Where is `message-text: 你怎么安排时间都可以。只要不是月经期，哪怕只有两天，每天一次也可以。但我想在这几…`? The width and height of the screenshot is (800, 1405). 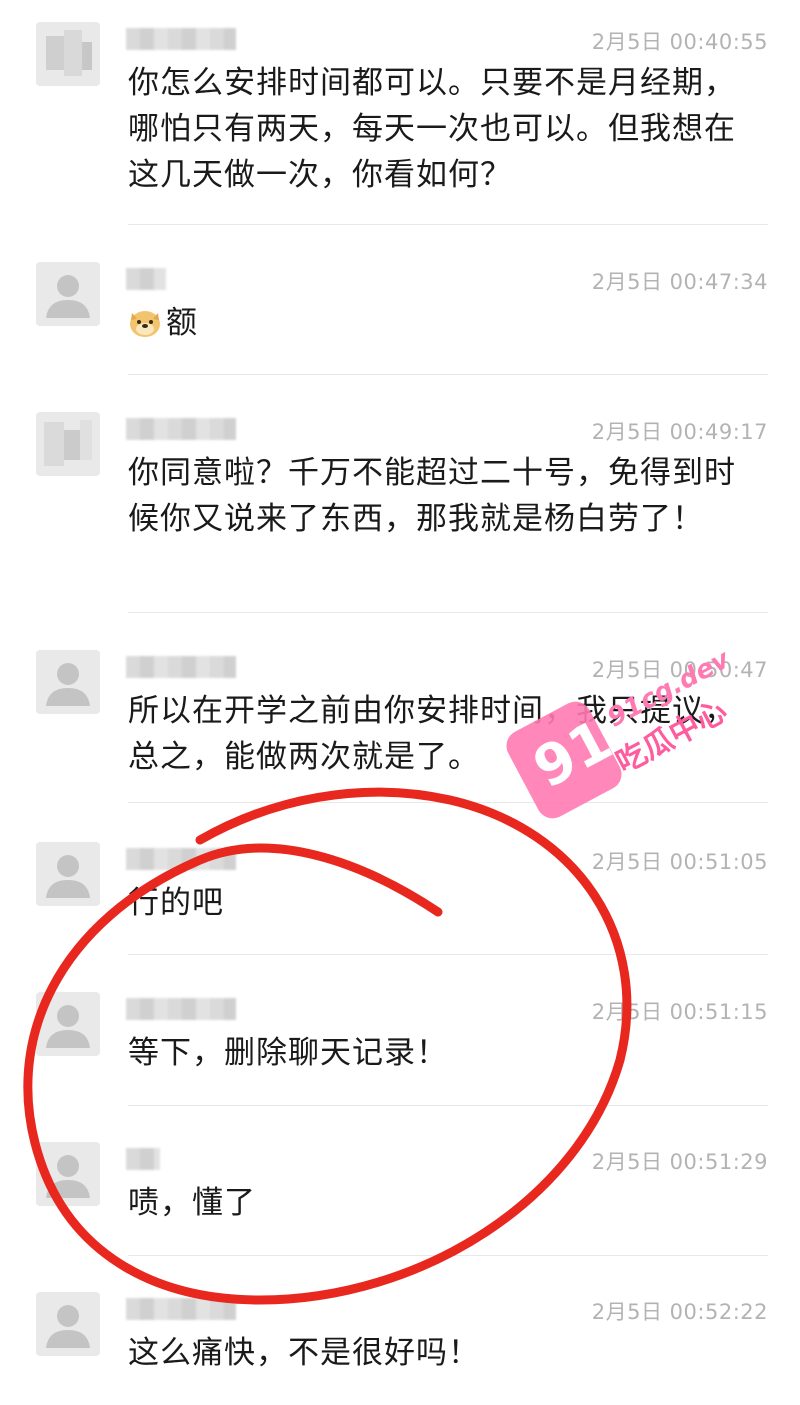 message-text: 你怎么安排时间都可以。只要不是月经期，哪怕只有两天，每天一次也可以。但我想在这几… is located at coordinates (432, 129).